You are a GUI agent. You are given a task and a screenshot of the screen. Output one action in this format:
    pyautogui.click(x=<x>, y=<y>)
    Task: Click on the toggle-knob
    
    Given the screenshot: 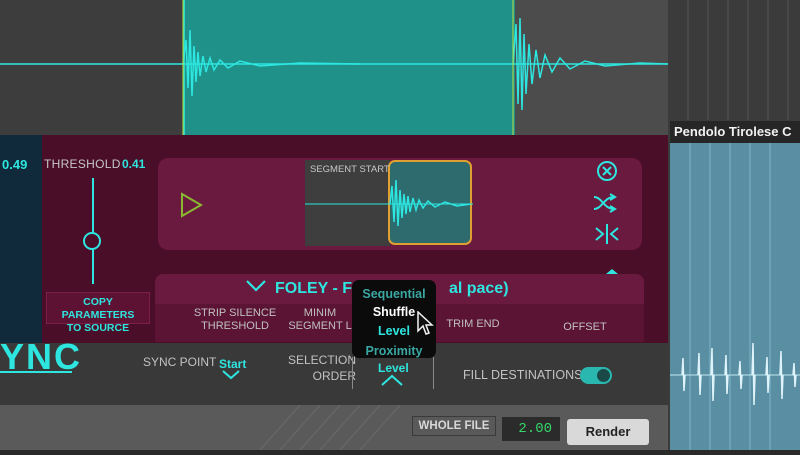 What is the action you would take?
    pyautogui.click(x=603, y=375)
    